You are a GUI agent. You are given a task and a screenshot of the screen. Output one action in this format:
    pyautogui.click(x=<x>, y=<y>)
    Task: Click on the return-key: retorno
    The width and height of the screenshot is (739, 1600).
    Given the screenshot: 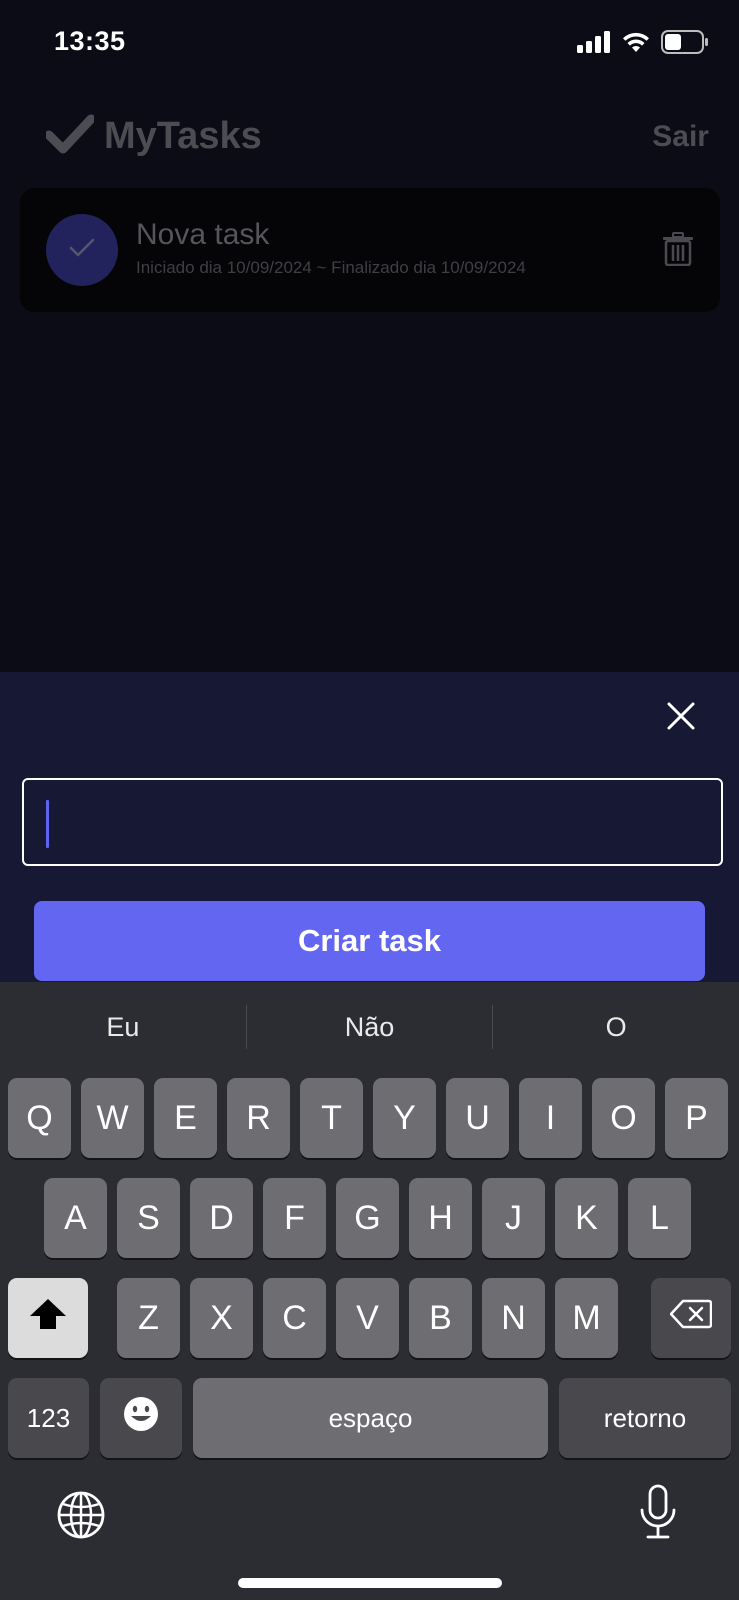 What is the action you would take?
    pyautogui.click(x=645, y=1418)
    